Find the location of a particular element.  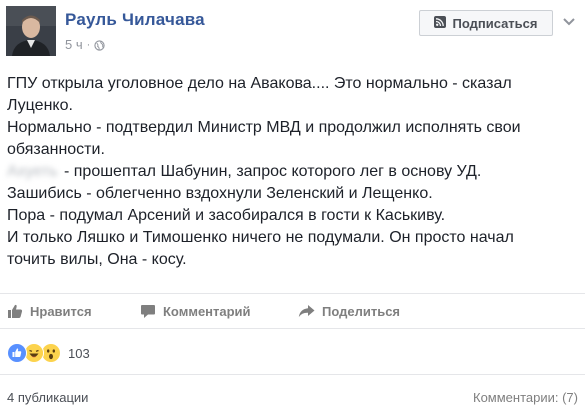

haha-reaction-icon is located at coordinates (34, 353).